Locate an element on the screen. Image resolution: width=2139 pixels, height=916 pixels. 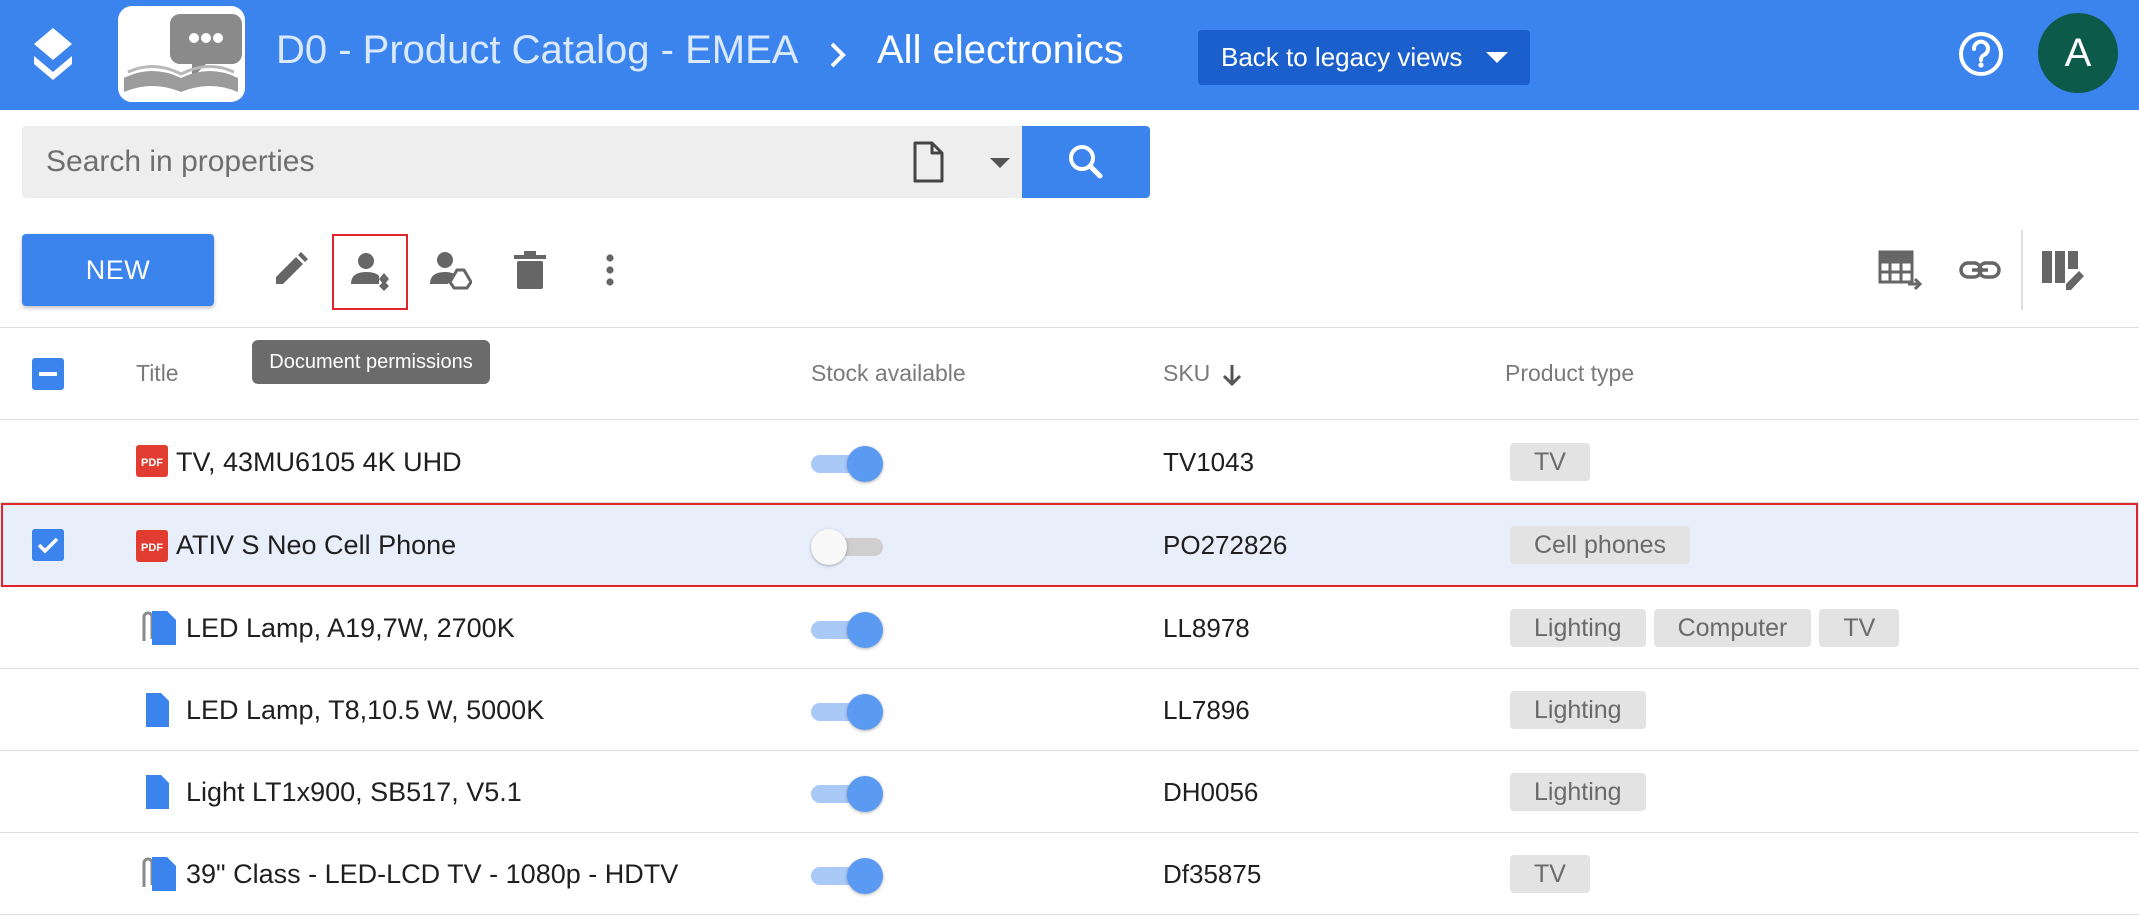
edit-icon is located at coordinates (290, 270).